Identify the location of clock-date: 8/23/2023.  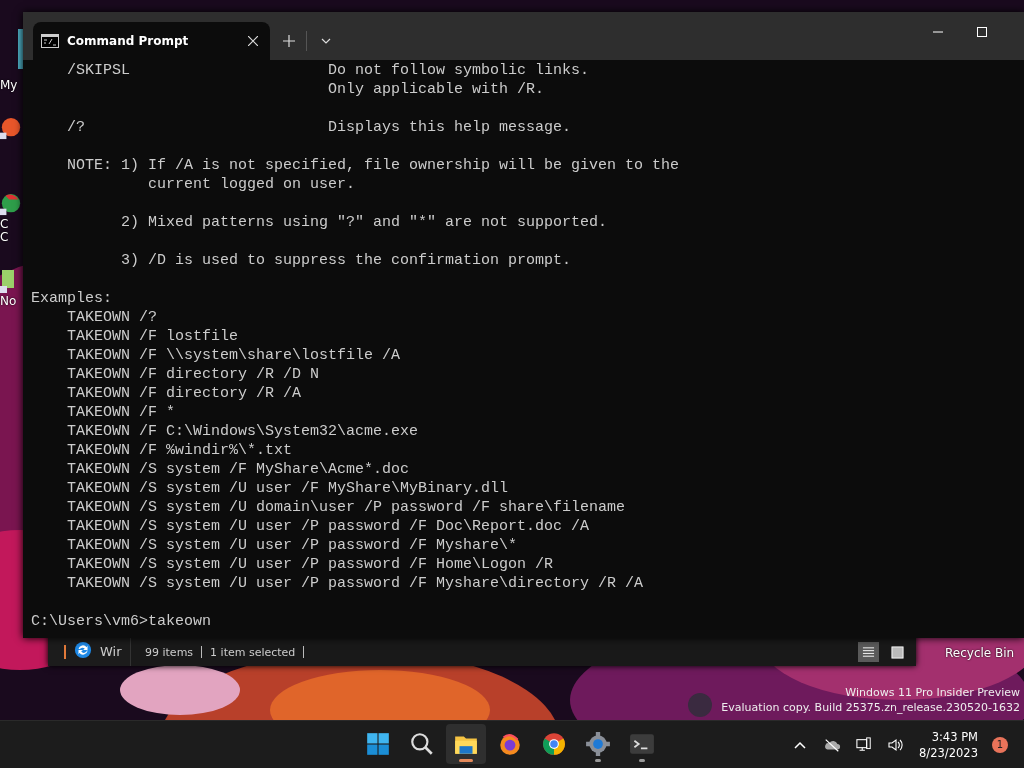
(948, 752).